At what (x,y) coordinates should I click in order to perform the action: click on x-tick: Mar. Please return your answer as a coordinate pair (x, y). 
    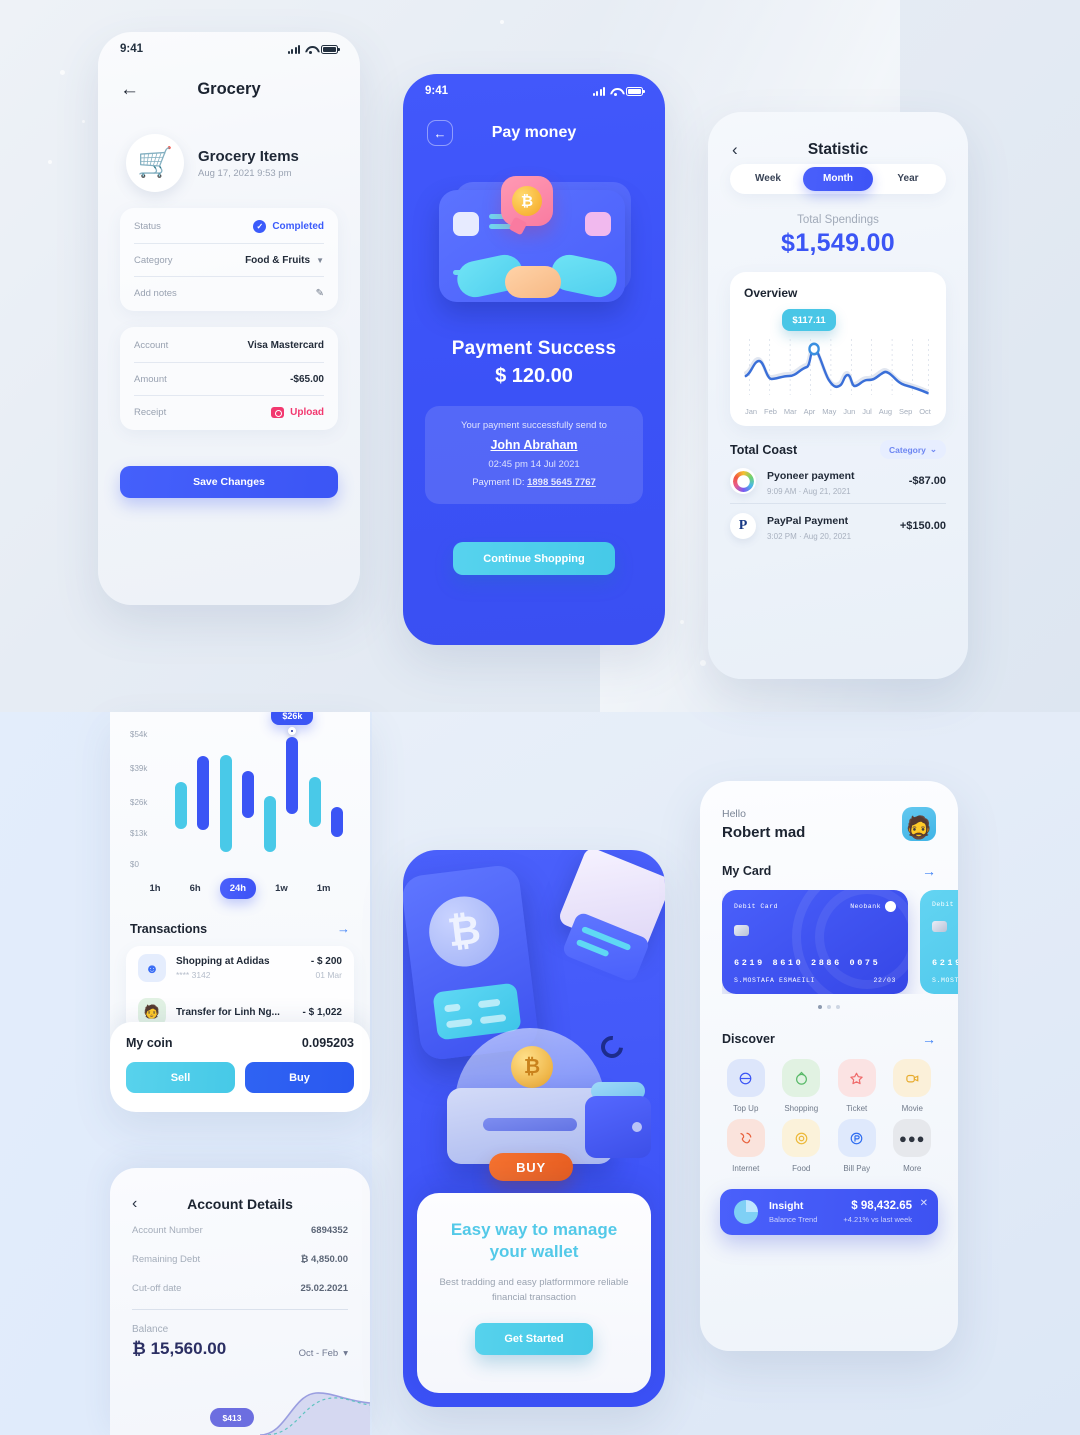
    Looking at the image, I should click on (790, 411).